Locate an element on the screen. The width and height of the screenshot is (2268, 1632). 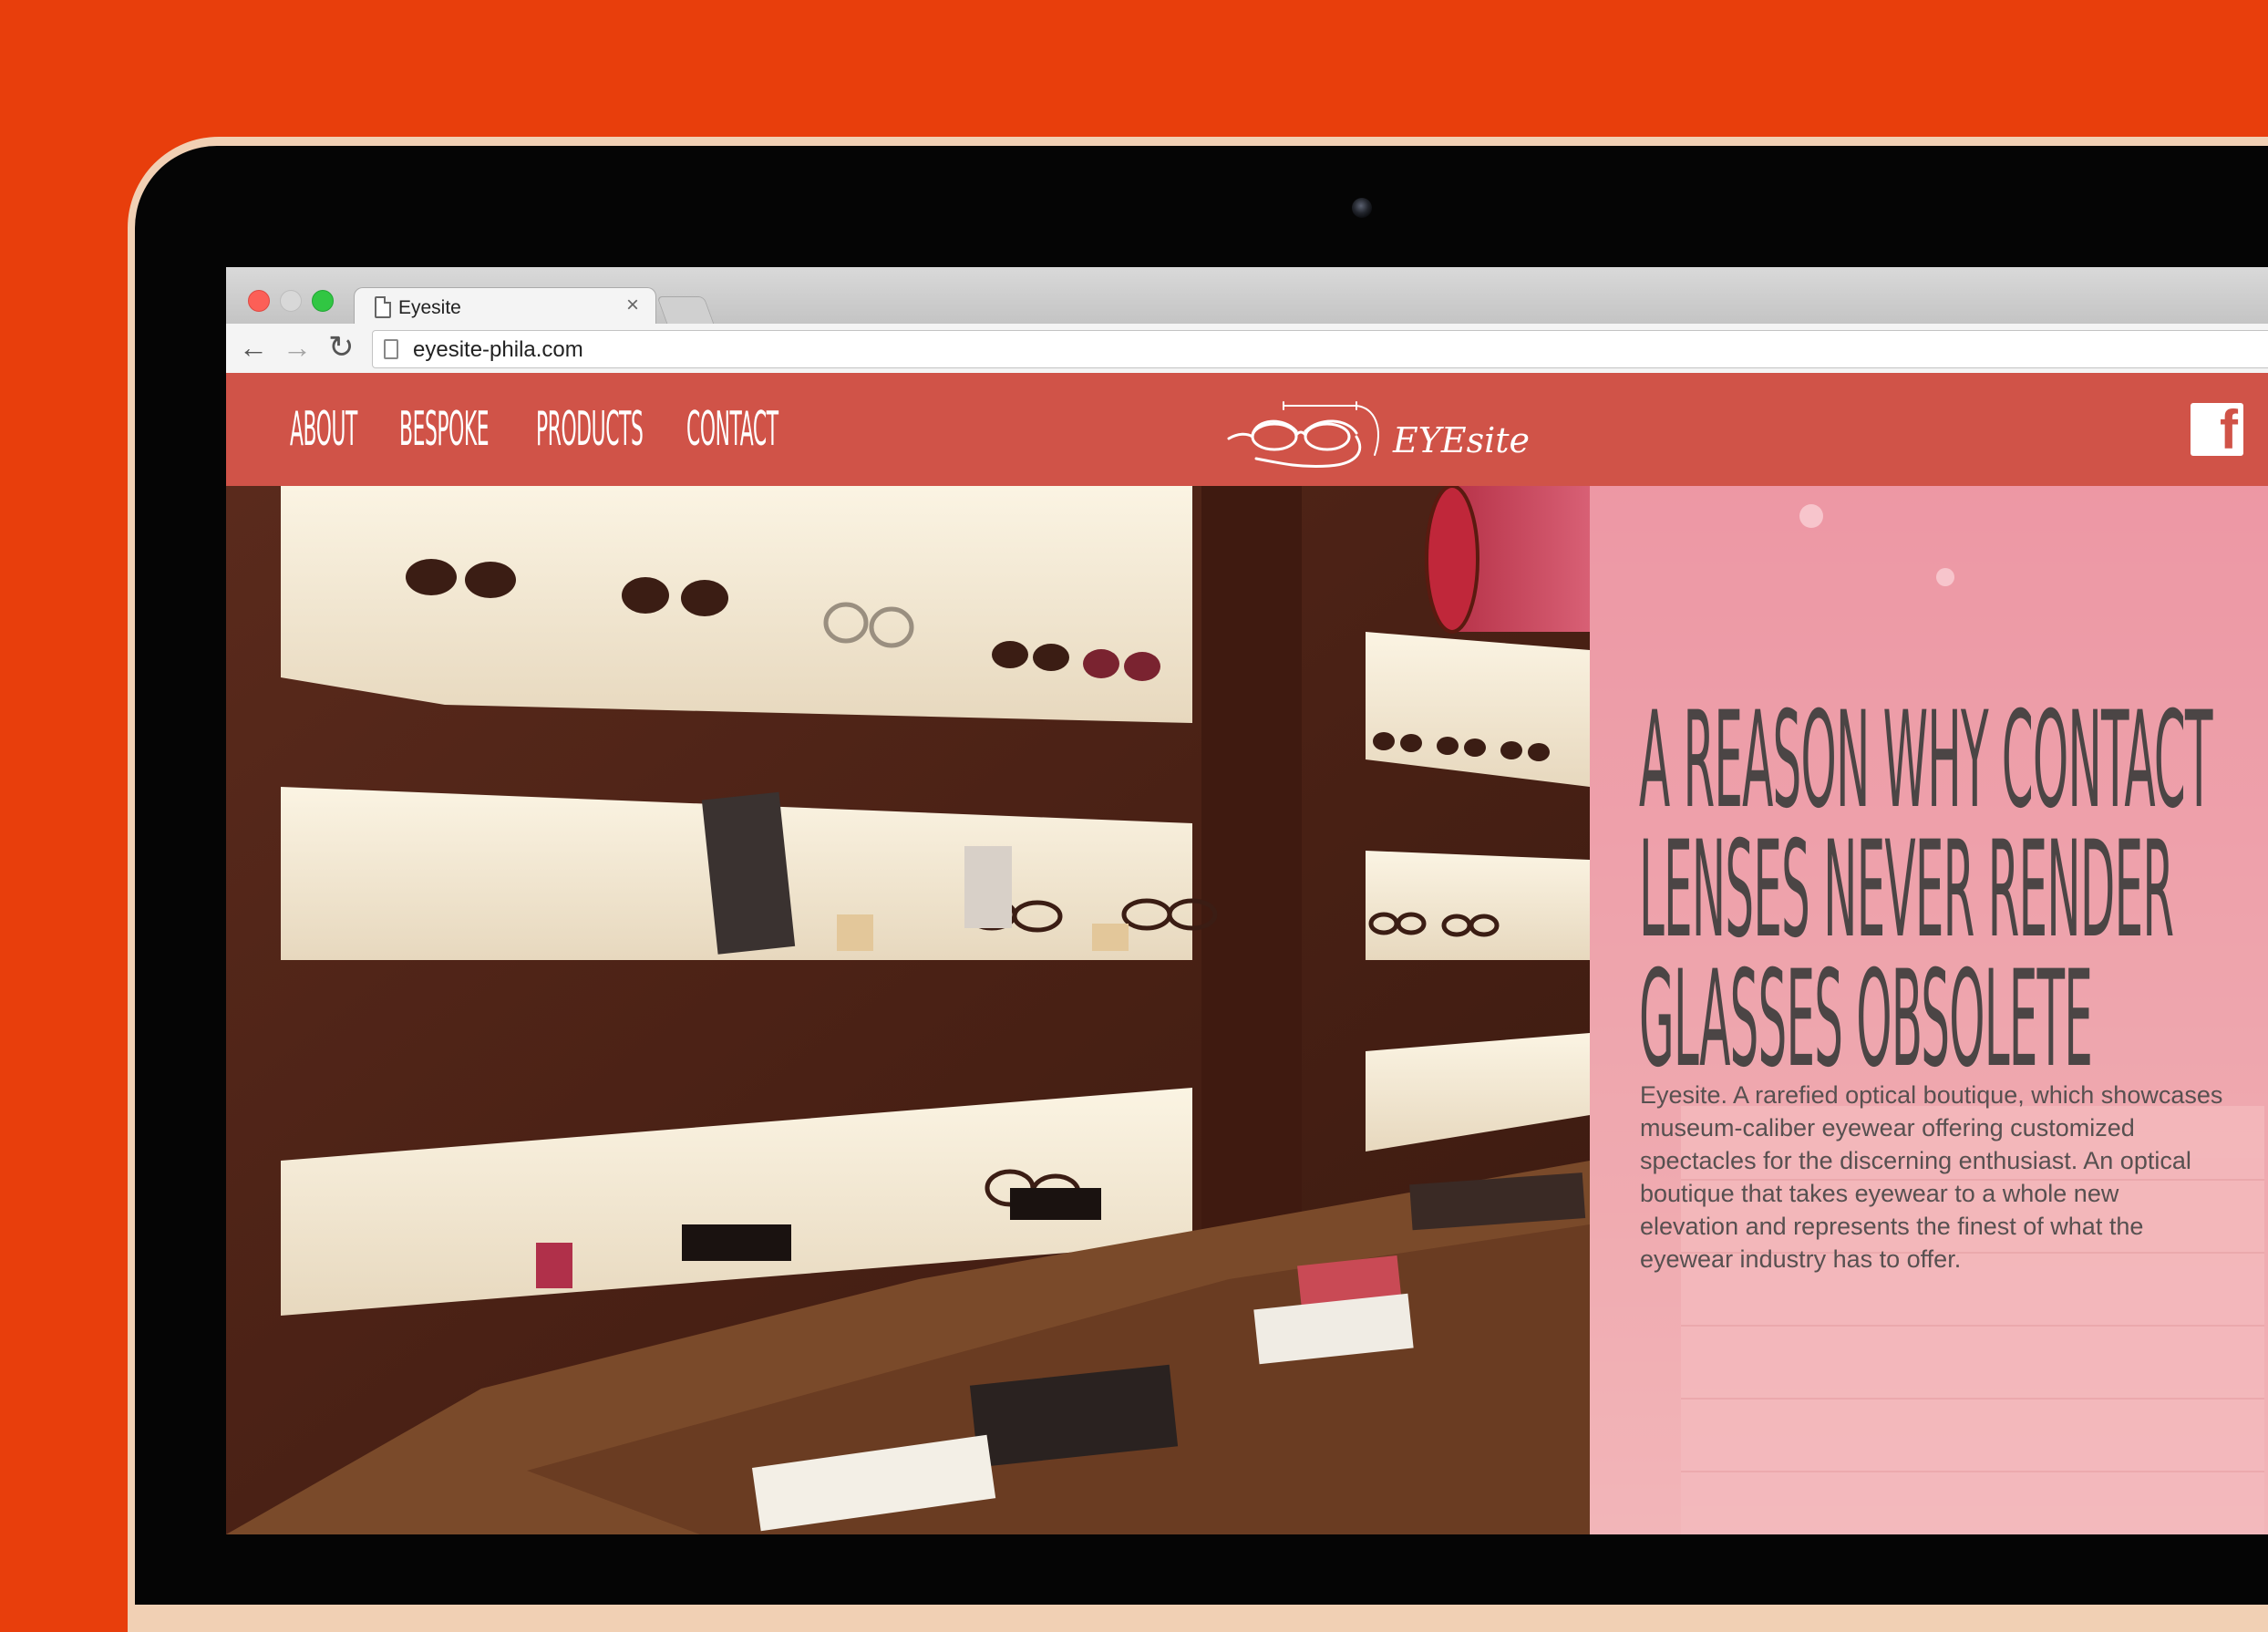
nav-about: About is located at coordinates (323, 430).